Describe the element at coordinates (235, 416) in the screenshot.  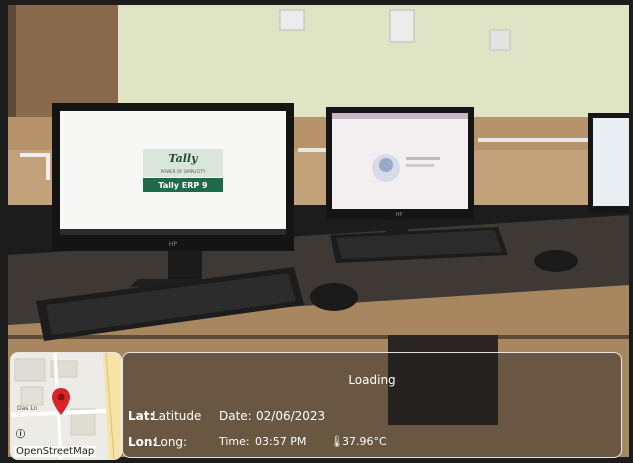
I see `date-label: Date:` at that location.